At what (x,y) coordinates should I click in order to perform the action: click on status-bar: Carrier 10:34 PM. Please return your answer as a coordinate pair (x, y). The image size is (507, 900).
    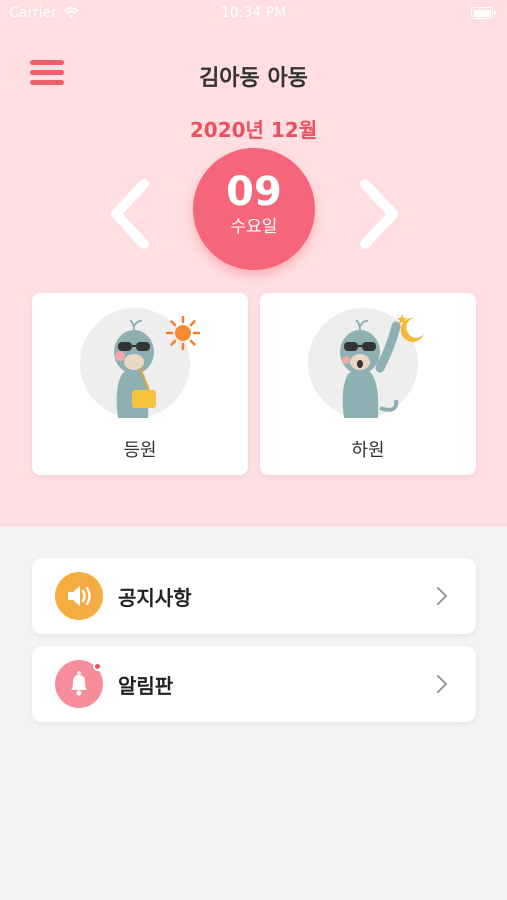
    Looking at the image, I should click on (253, 14).